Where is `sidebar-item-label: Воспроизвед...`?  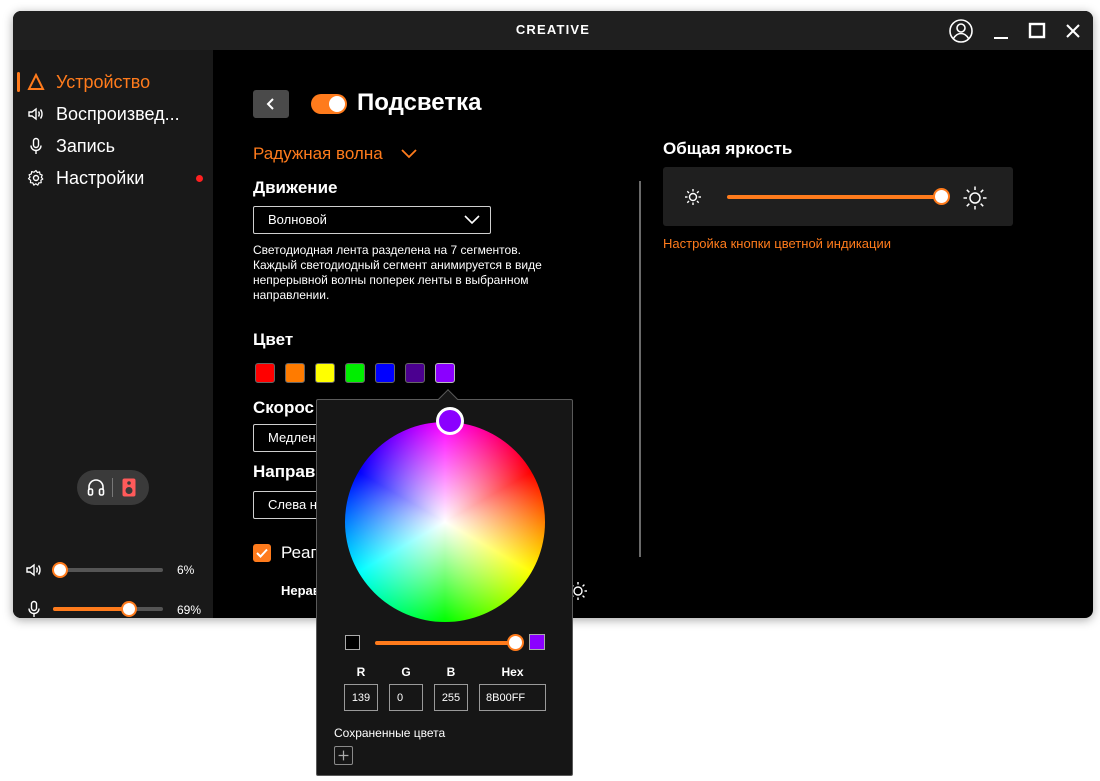 sidebar-item-label: Воспроизвед... is located at coordinates (118, 114).